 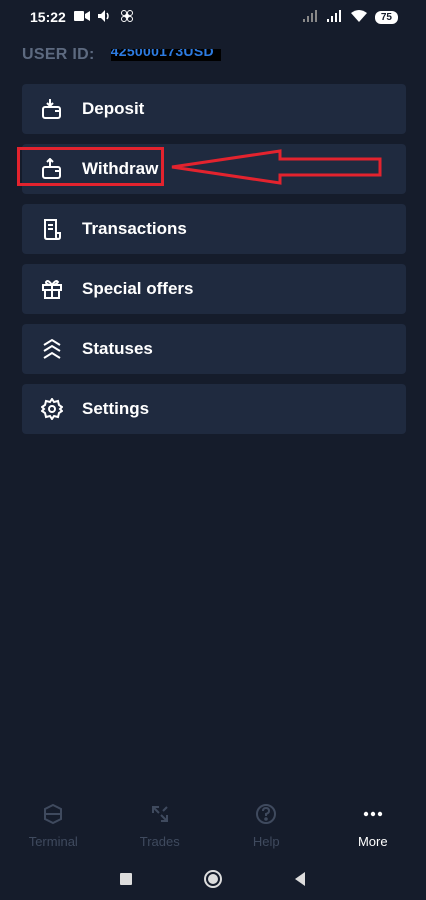 I want to click on home-icon, so click(x=213, y=881).